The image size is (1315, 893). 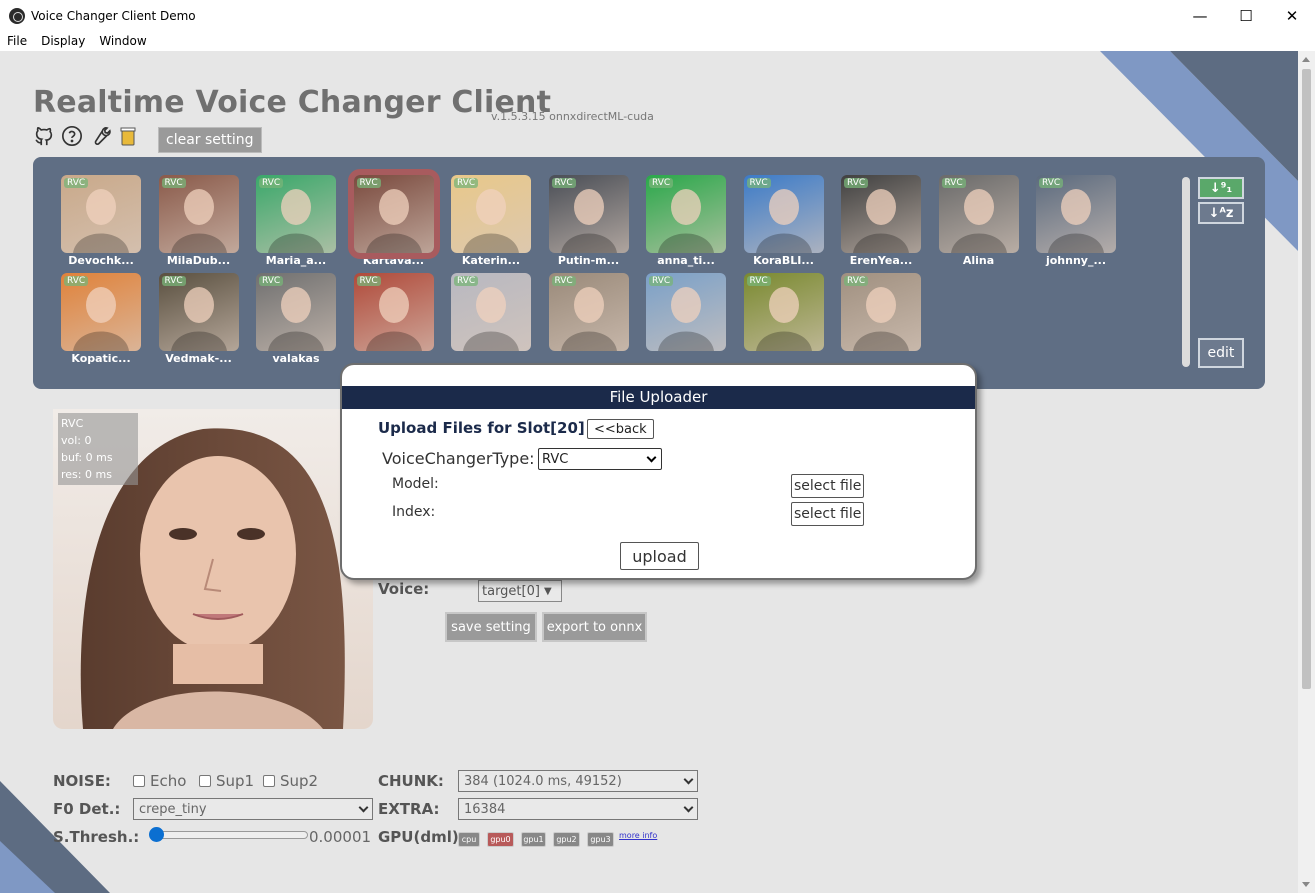 I want to click on echo-checkbox: Echo, so click(x=159, y=781).